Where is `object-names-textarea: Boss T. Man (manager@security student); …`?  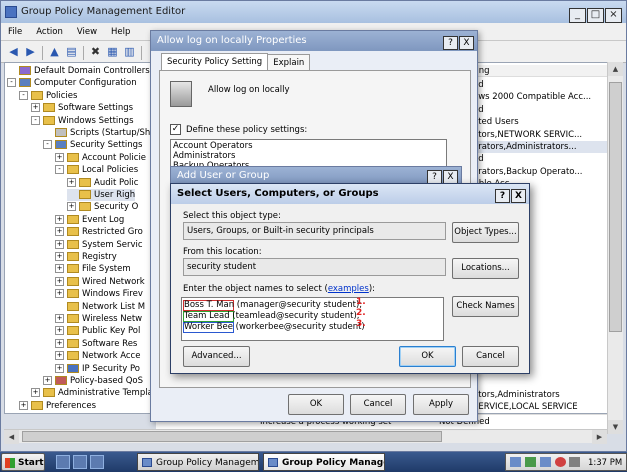 object-names-textarea: Boss T. Man (manager@security student); … is located at coordinates (312, 319).